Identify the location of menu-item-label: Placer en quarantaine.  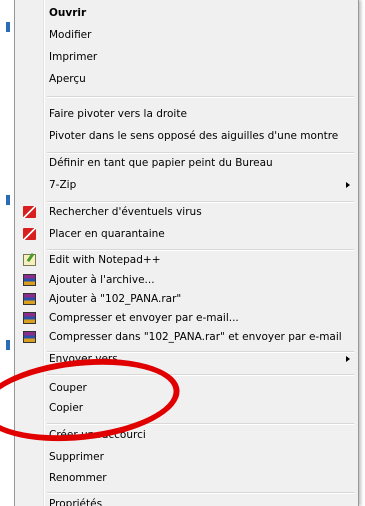
(107, 234).